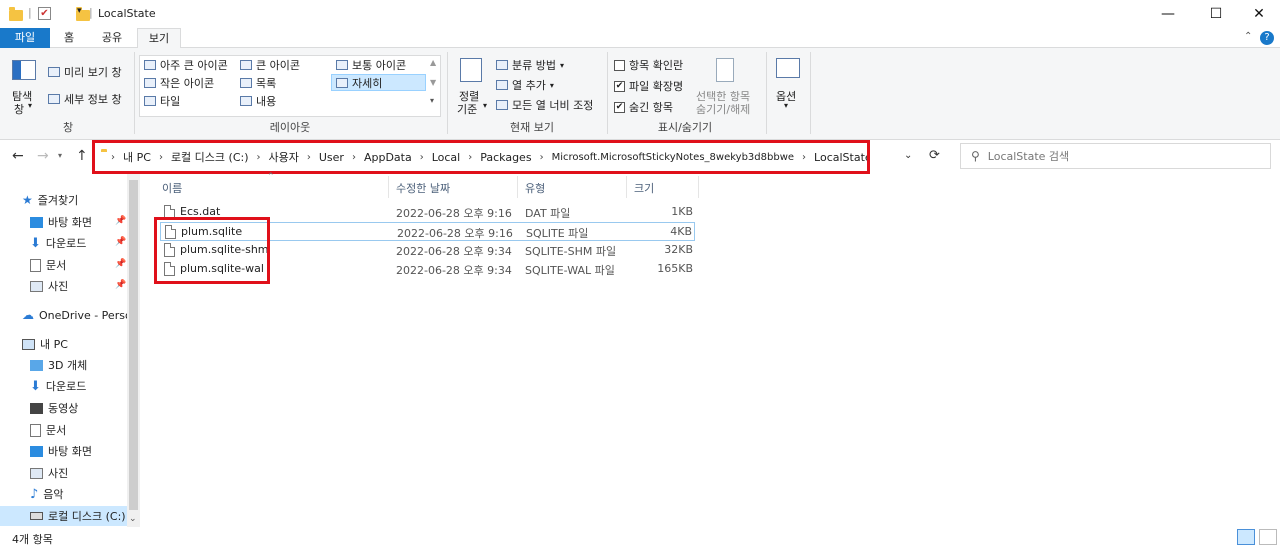 This screenshot has height=549, width=1280. I want to click on nav-pc-downloads: ⬇ 다운로드, so click(58, 386).